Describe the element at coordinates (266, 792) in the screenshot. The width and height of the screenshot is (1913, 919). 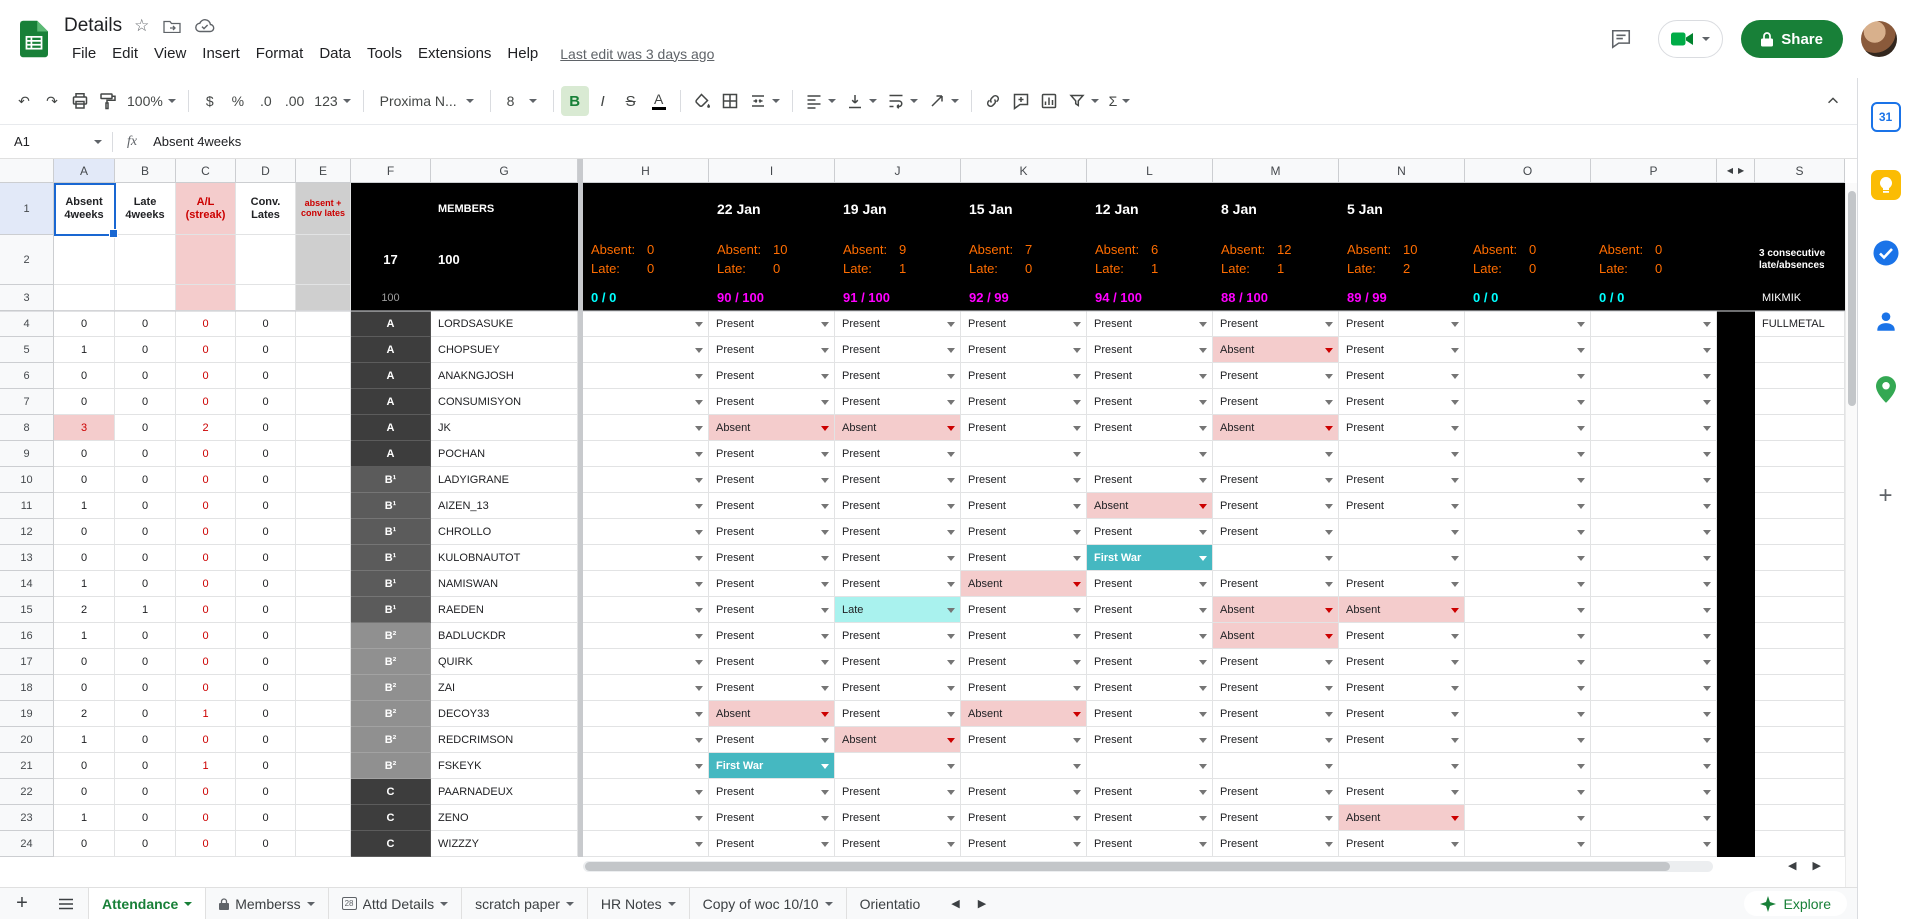
I see `cell-D22: 0` at that location.